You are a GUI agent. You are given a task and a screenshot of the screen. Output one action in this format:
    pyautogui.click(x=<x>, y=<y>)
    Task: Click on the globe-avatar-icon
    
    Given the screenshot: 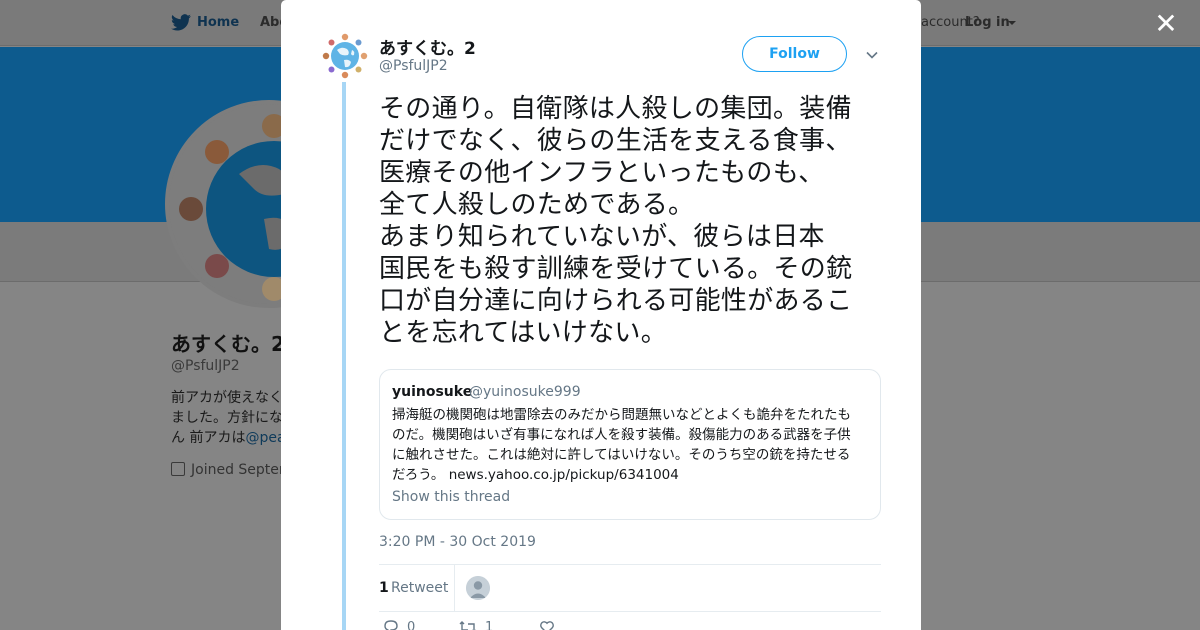 What is the action you would take?
    pyautogui.click(x=345, y=56)
    